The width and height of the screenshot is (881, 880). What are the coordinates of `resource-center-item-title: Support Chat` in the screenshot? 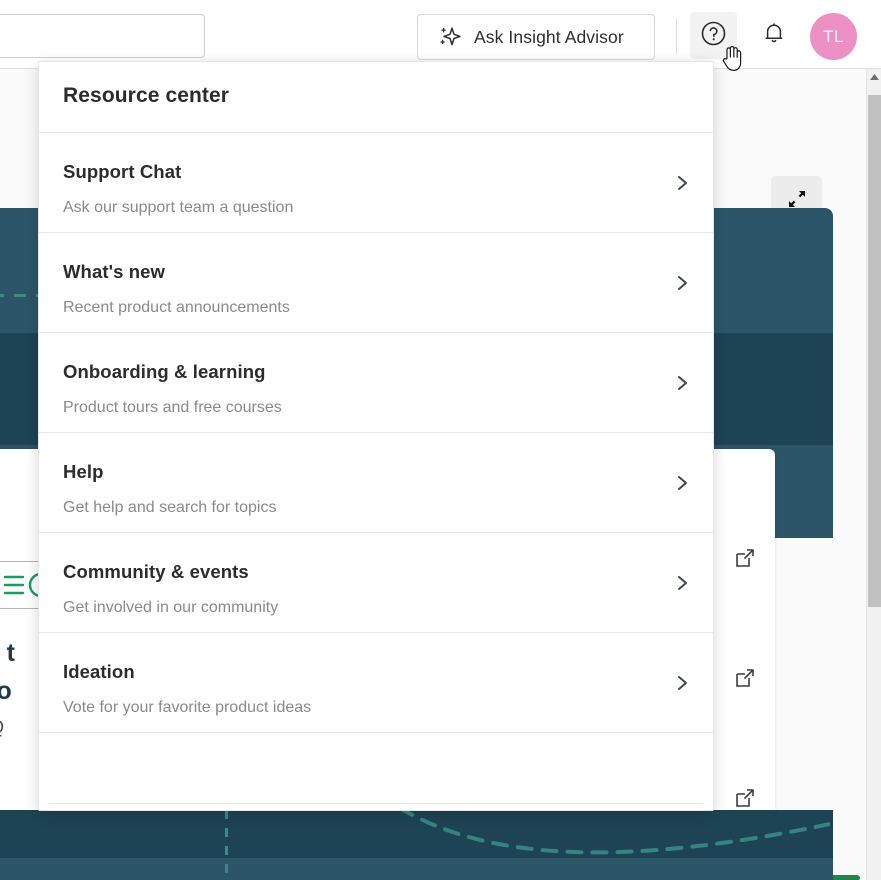 It's located at (122, 171).